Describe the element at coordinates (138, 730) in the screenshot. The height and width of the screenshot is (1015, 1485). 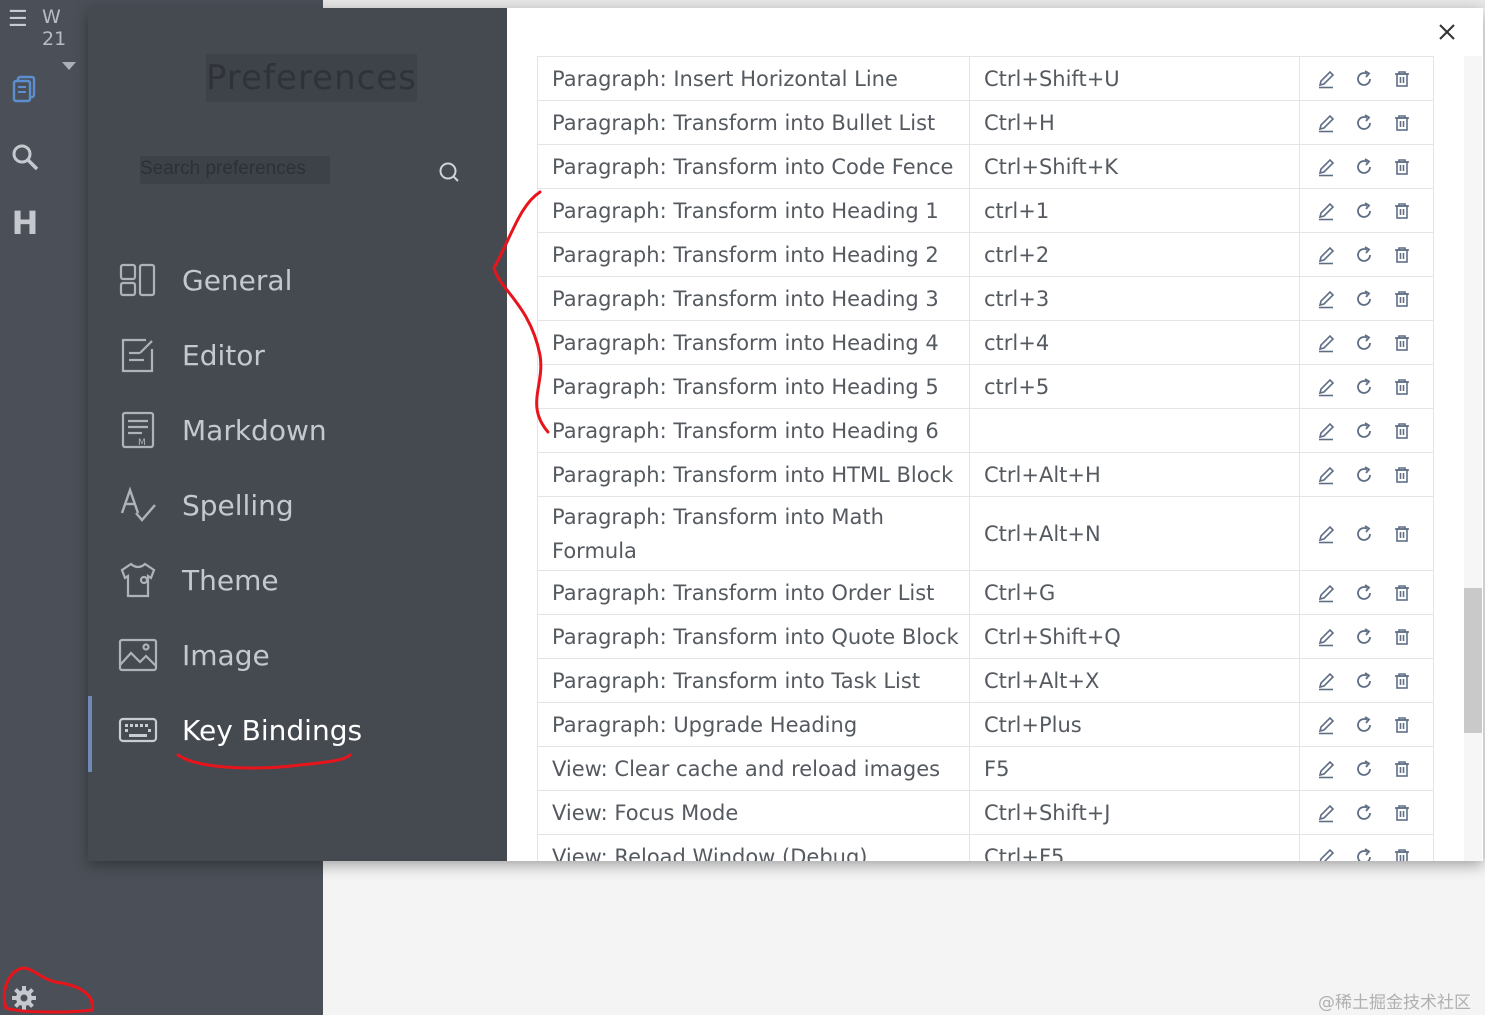
I see `keyboard-icon` at that location.